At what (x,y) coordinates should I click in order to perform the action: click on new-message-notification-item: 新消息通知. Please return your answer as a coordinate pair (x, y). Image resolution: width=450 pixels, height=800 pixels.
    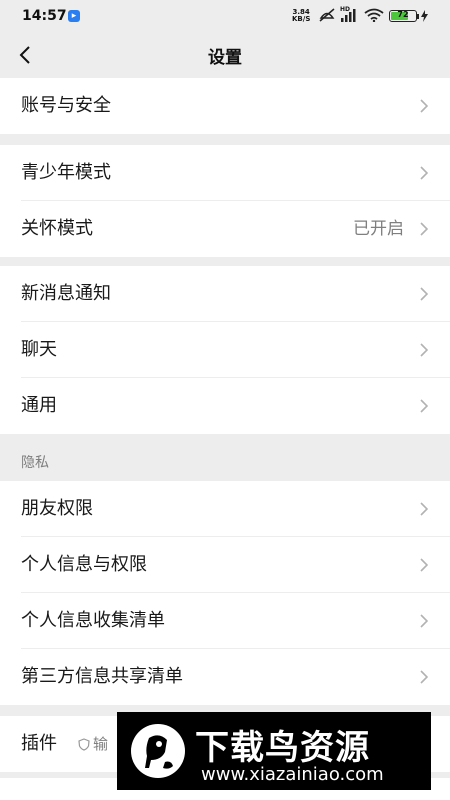
    Looking at the image, I should click on (225, 294).